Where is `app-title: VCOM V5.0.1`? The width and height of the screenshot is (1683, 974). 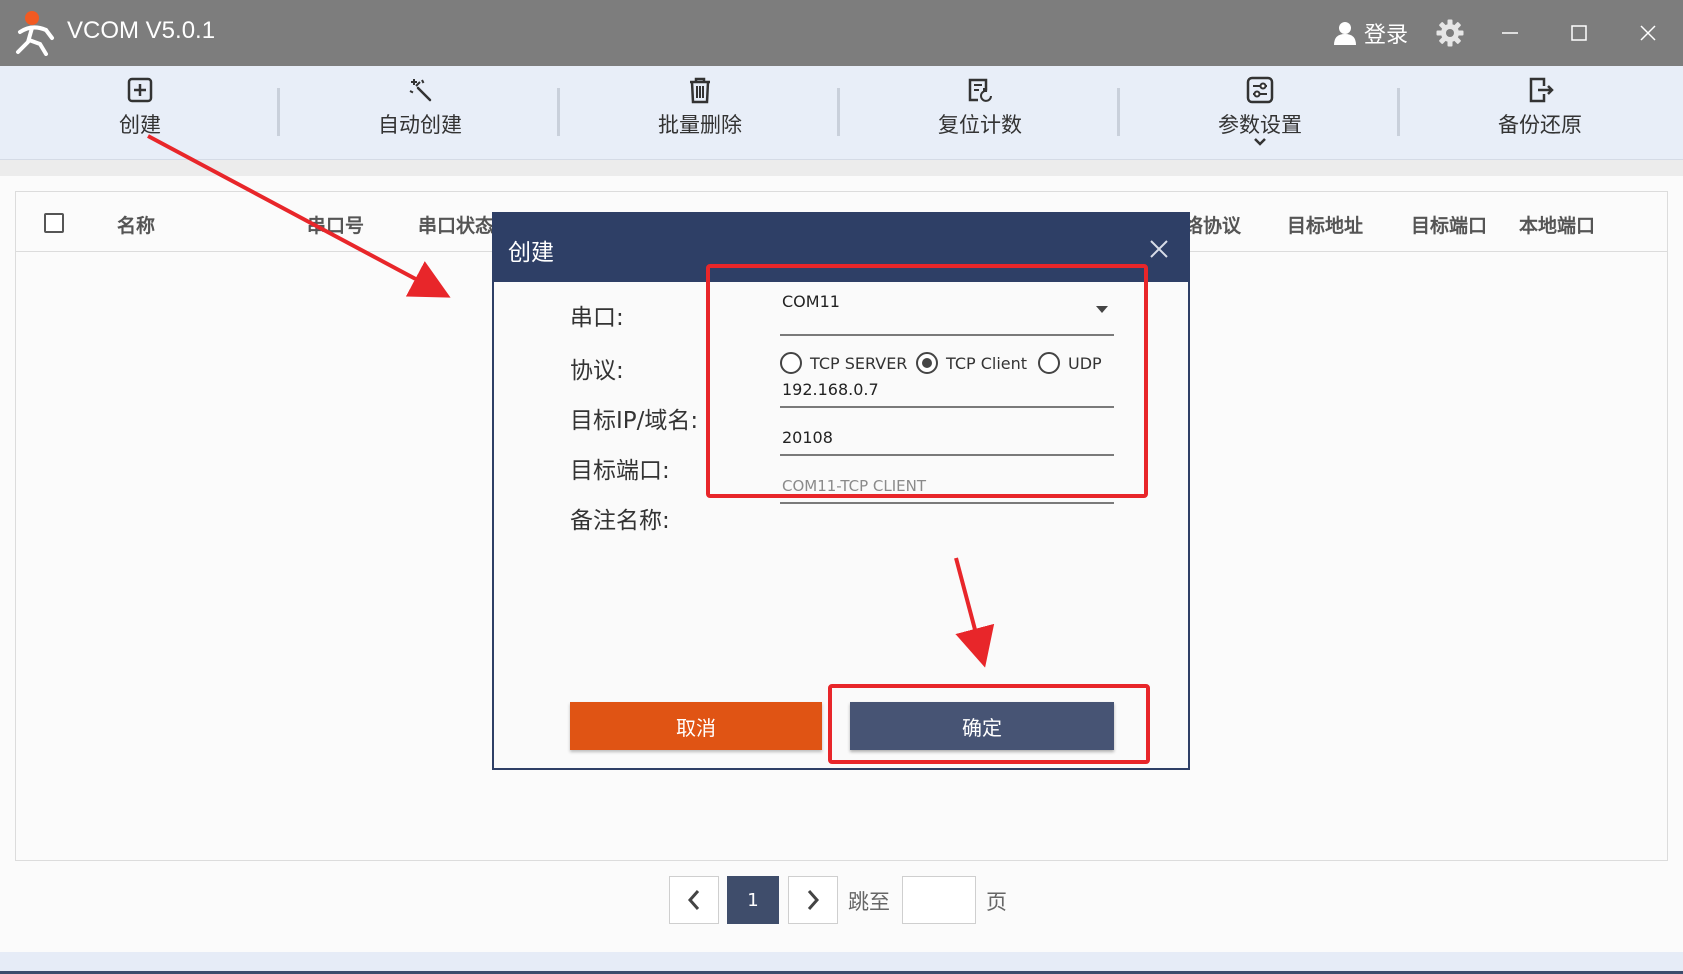
app-title: VCOM V5.0.1 is located at coordinates (141, 30).